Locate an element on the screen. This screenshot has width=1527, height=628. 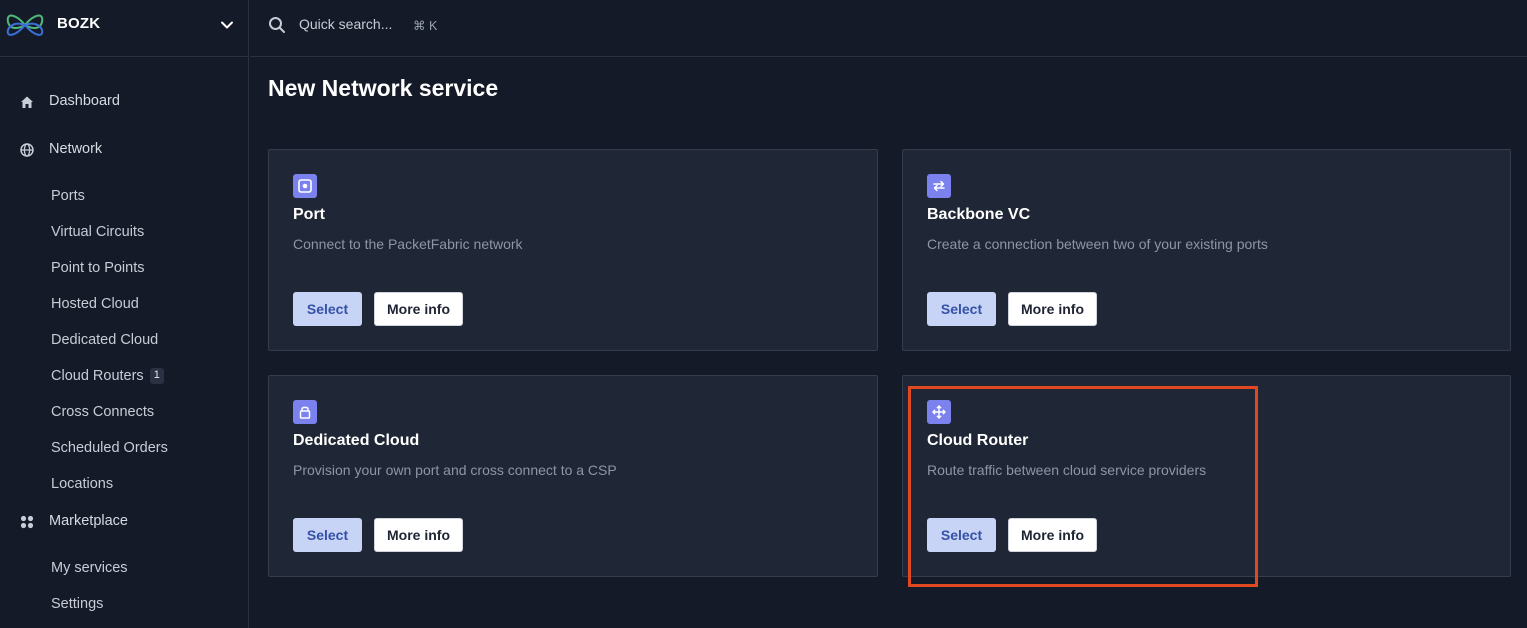
sidebar-item-cloud-routers: Cloud Routers 1 is located at coordinates (107, 376).